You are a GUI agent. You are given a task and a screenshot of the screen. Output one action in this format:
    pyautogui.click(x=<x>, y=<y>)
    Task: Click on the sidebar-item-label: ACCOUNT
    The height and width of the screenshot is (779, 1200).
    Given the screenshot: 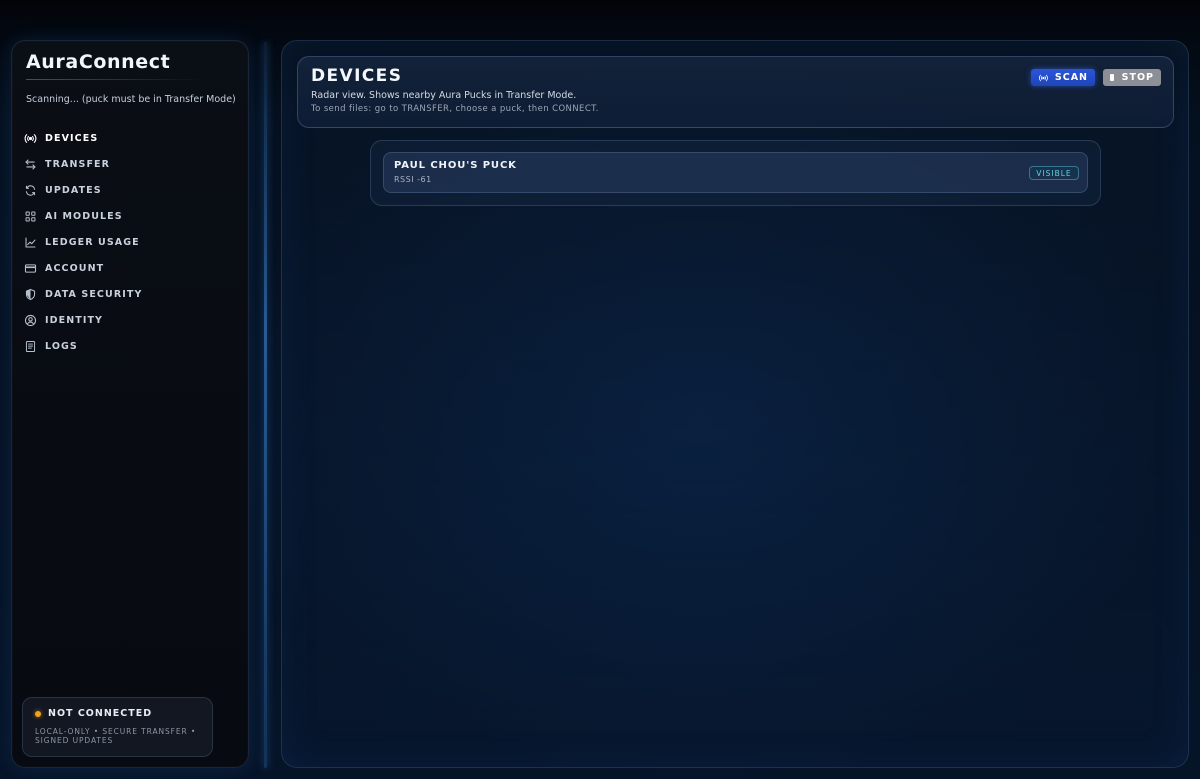 What is the action you would take?
    pyautogui.click(x=75, y=268)
    